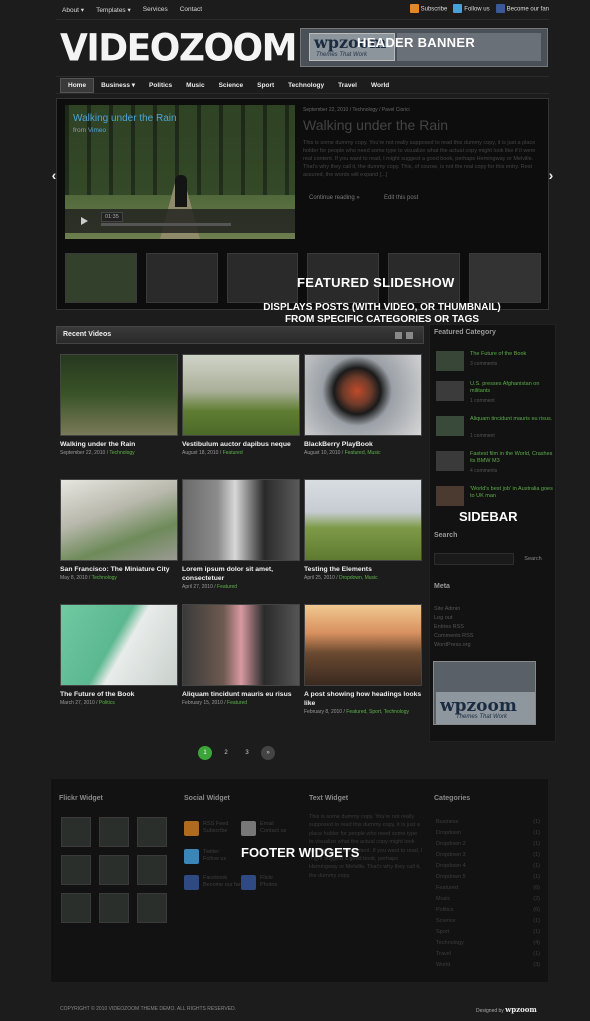  What do you see at coordinates (448, 833) in the screenshot?
I see `category-name: Dropdown` at bounding box center [448, 833].